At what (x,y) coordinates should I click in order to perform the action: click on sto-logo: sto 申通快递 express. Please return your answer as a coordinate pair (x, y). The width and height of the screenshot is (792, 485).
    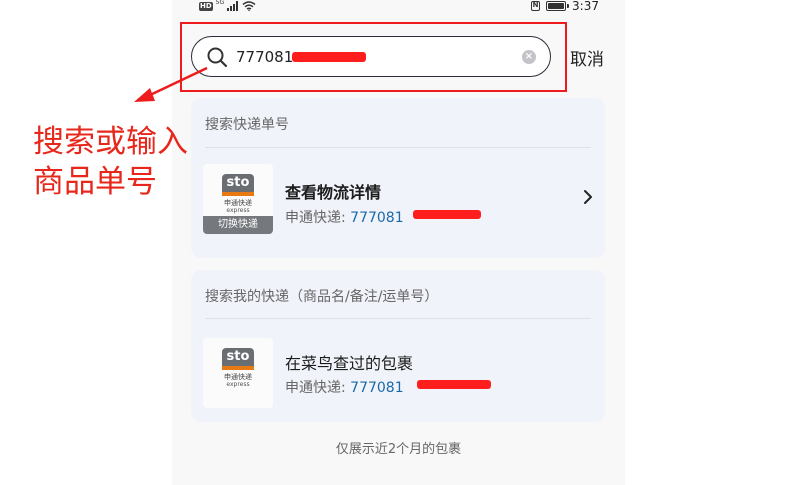
    Looking at the image, I should click on (238, 373).